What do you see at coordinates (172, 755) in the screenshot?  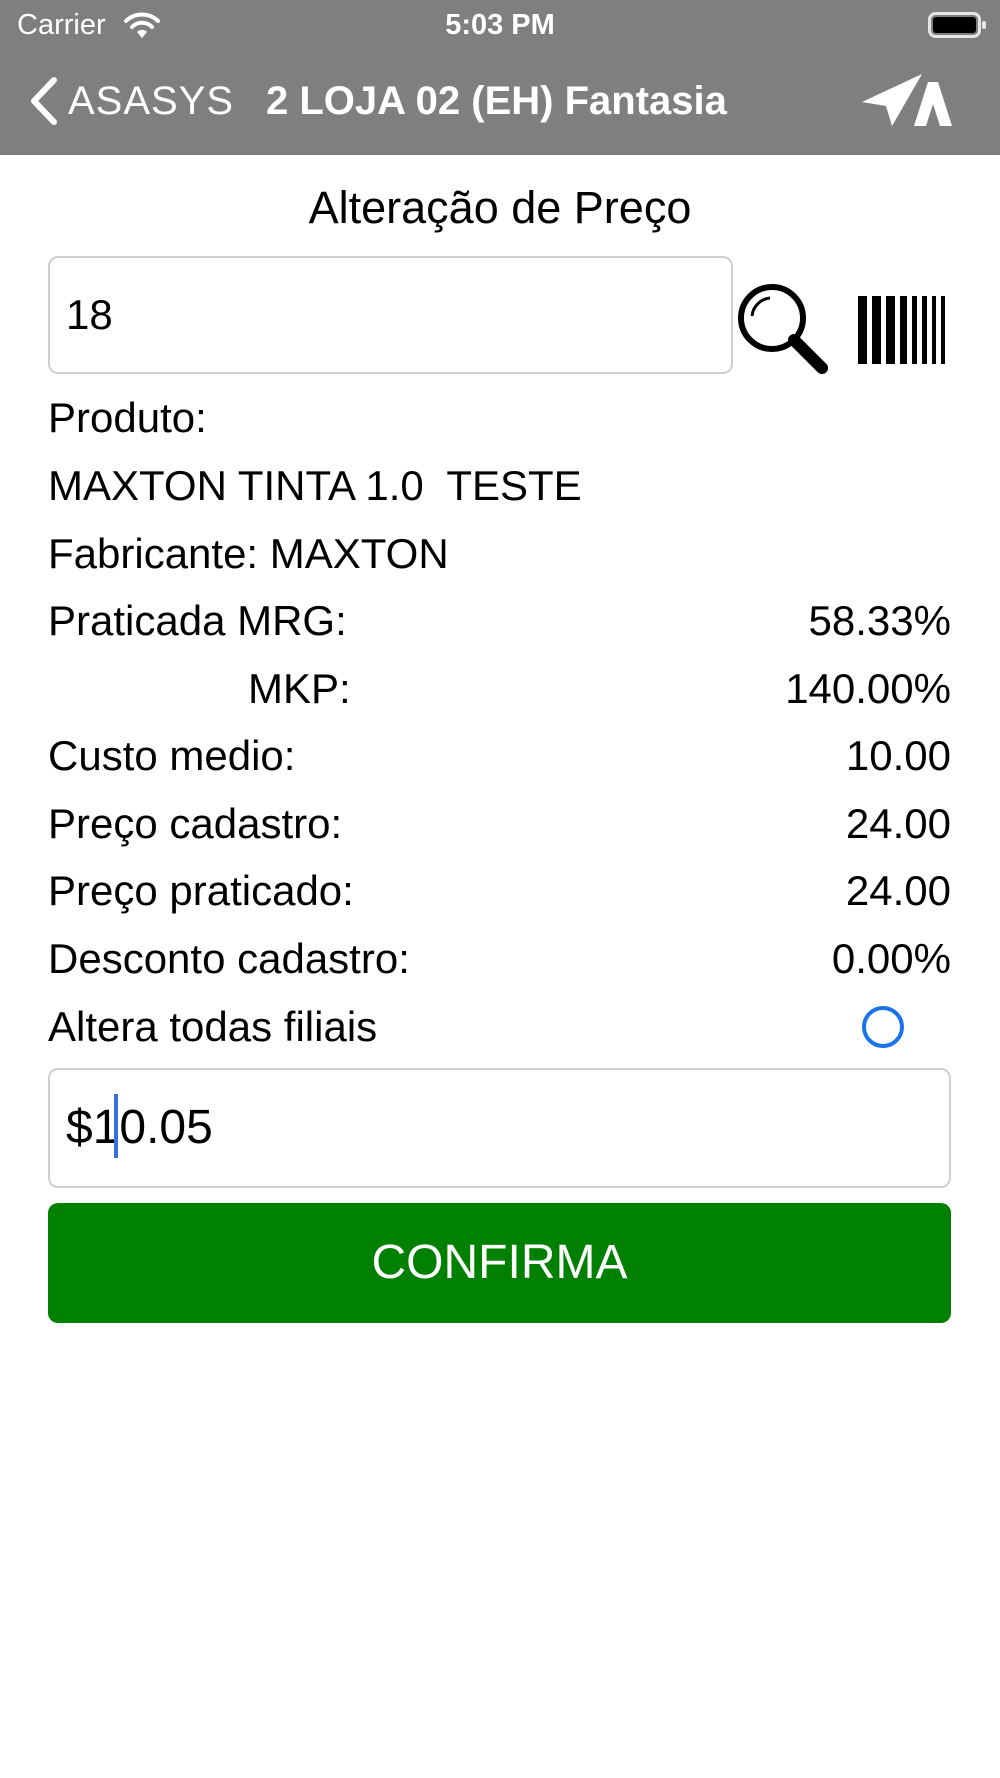 I see `detail-label: Custo medio:` at bounding box center [172, 755].